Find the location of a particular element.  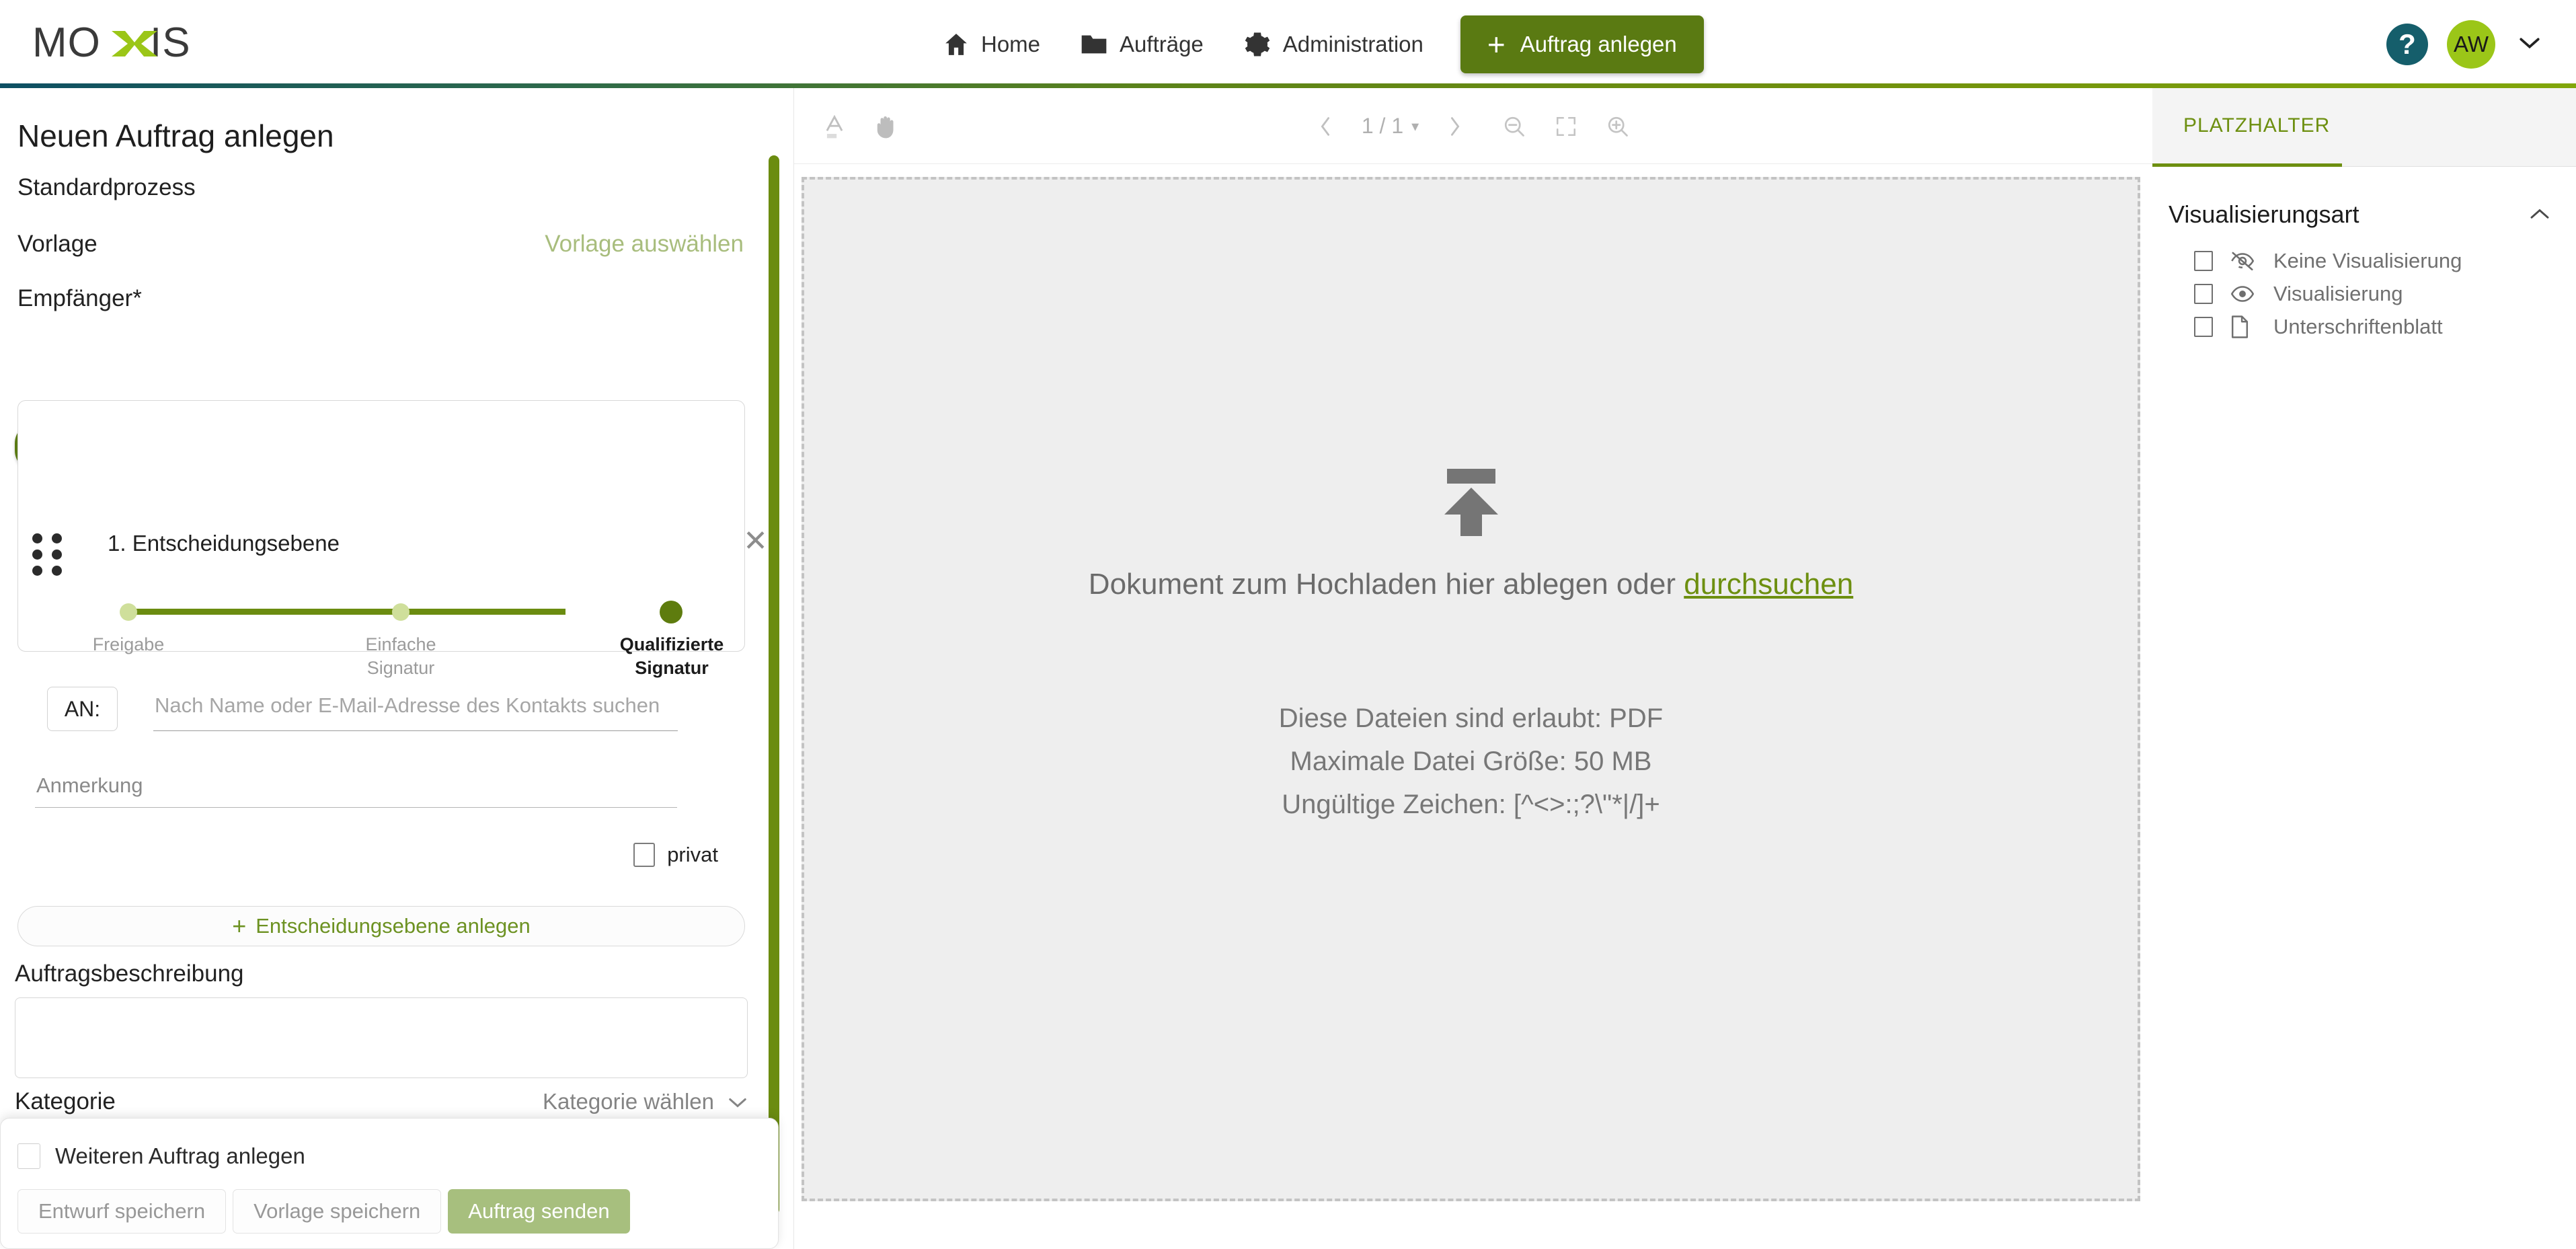

prev-page-icon is located at coordinates (1325, 126).